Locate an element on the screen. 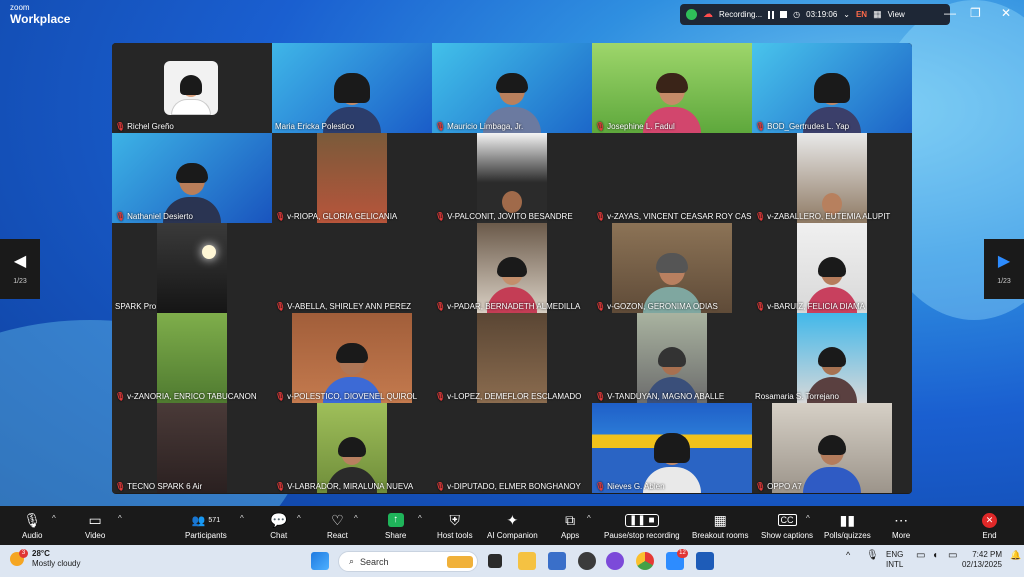 This screenshot has height=577, width=1024. participant-tile: 🎙 V-TANDUYAN, MAGNO ABALLE is located at coordinates (672, 358).